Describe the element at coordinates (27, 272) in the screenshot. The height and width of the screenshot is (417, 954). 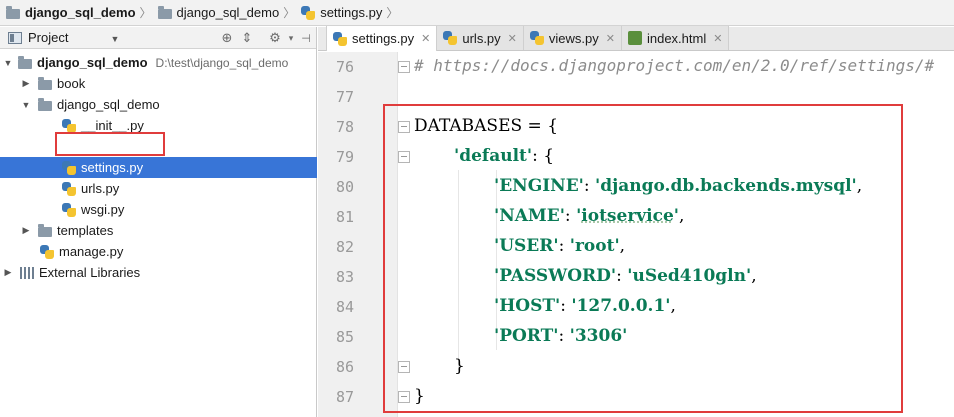
I see `library-icon` at that location.